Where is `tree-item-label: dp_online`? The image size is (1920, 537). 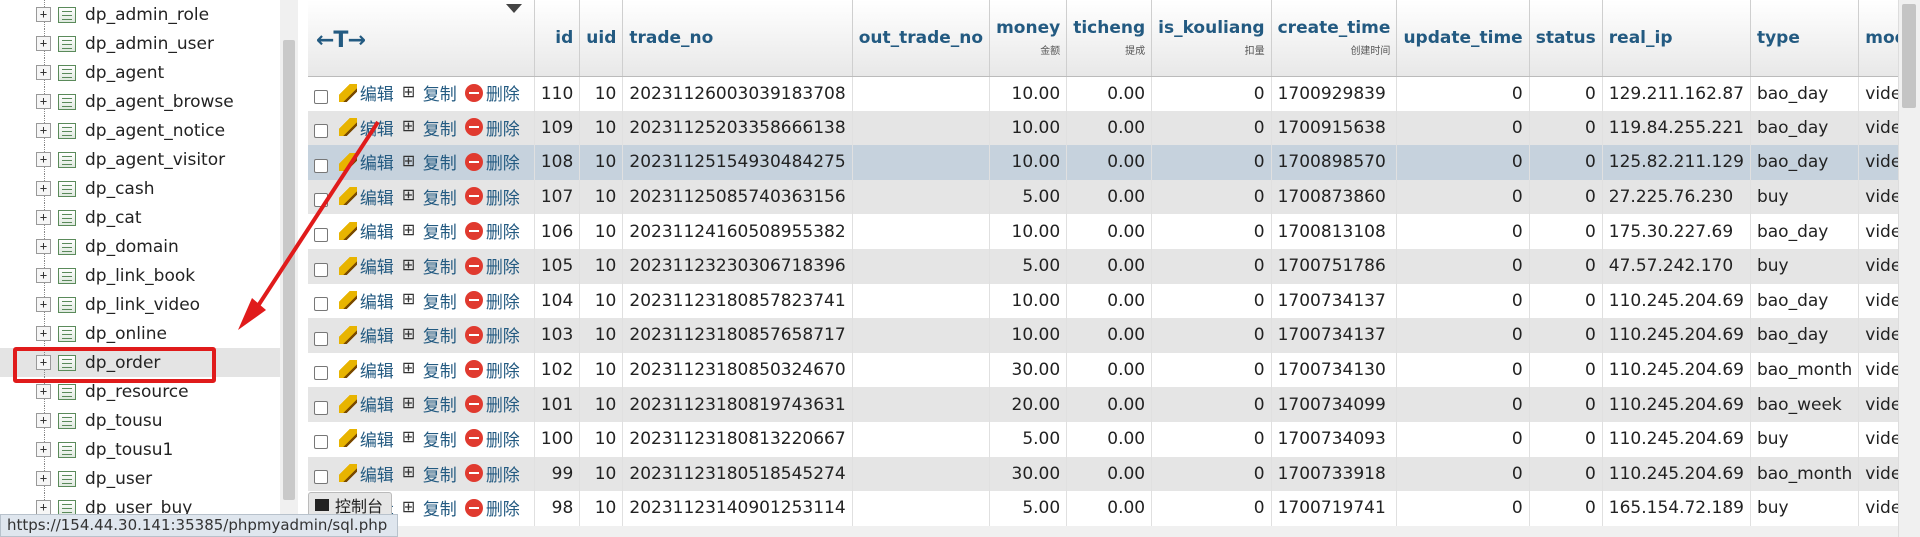 tree-item-label: dp_online is located at coordinates (126, 334).